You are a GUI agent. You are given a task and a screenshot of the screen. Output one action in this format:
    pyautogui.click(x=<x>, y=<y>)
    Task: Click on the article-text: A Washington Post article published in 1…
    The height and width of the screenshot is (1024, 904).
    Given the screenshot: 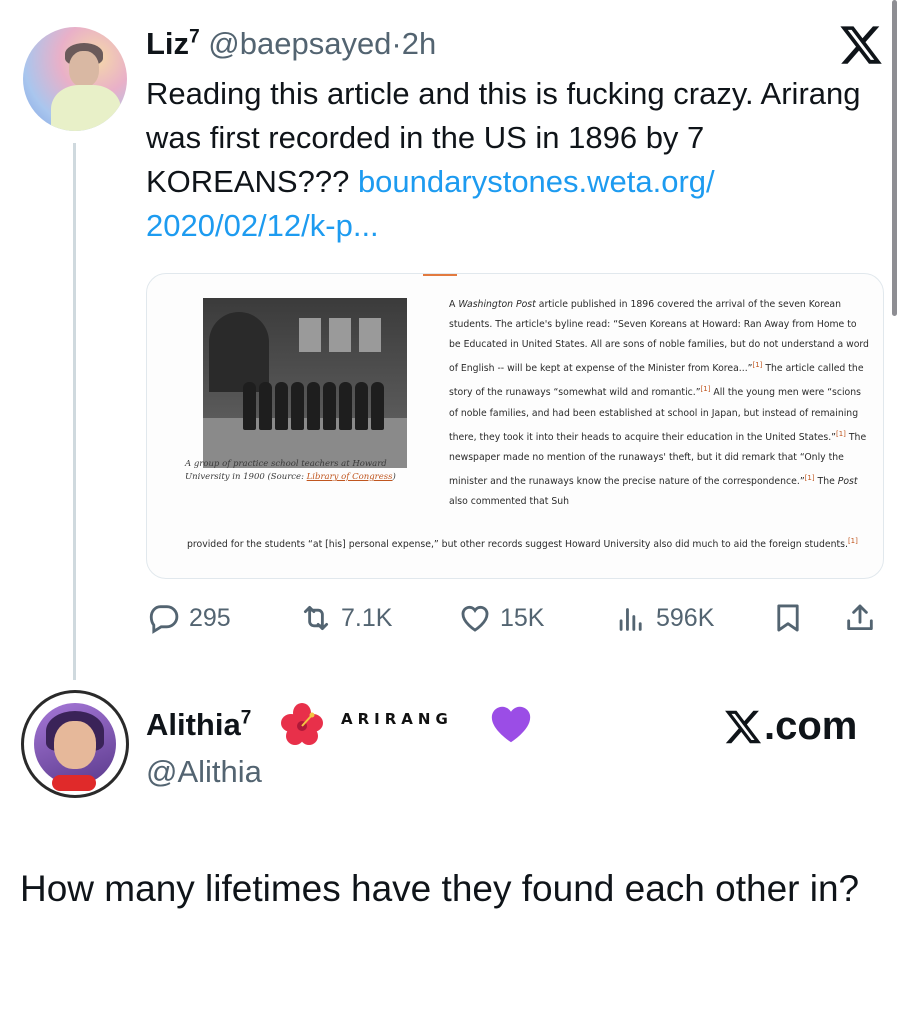 What is the action you would take?
    pyautogui.click(x=659, y=403)
    